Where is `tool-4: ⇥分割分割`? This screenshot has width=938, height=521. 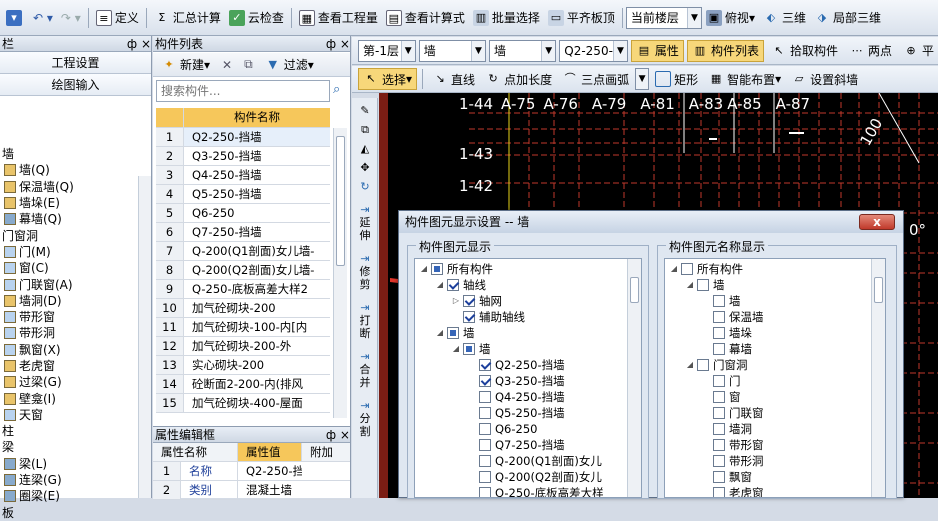 tool-4: ⇥分割分割 is located at coordinates (365, 418).